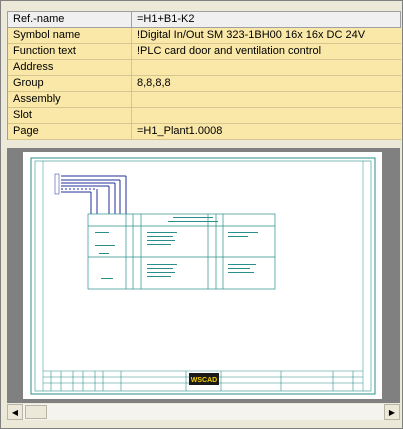  Describe the element at coordinates (266, 51) in the screenshot. I see `property-value: !PLC card door and ventilation control` at that location.